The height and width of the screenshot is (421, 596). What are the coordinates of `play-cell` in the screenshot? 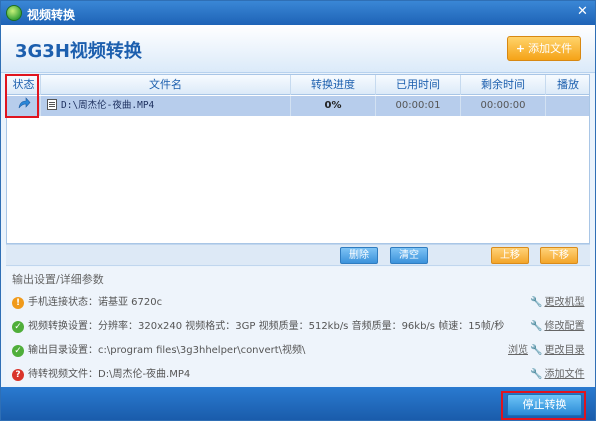 It's located at (568, 106).